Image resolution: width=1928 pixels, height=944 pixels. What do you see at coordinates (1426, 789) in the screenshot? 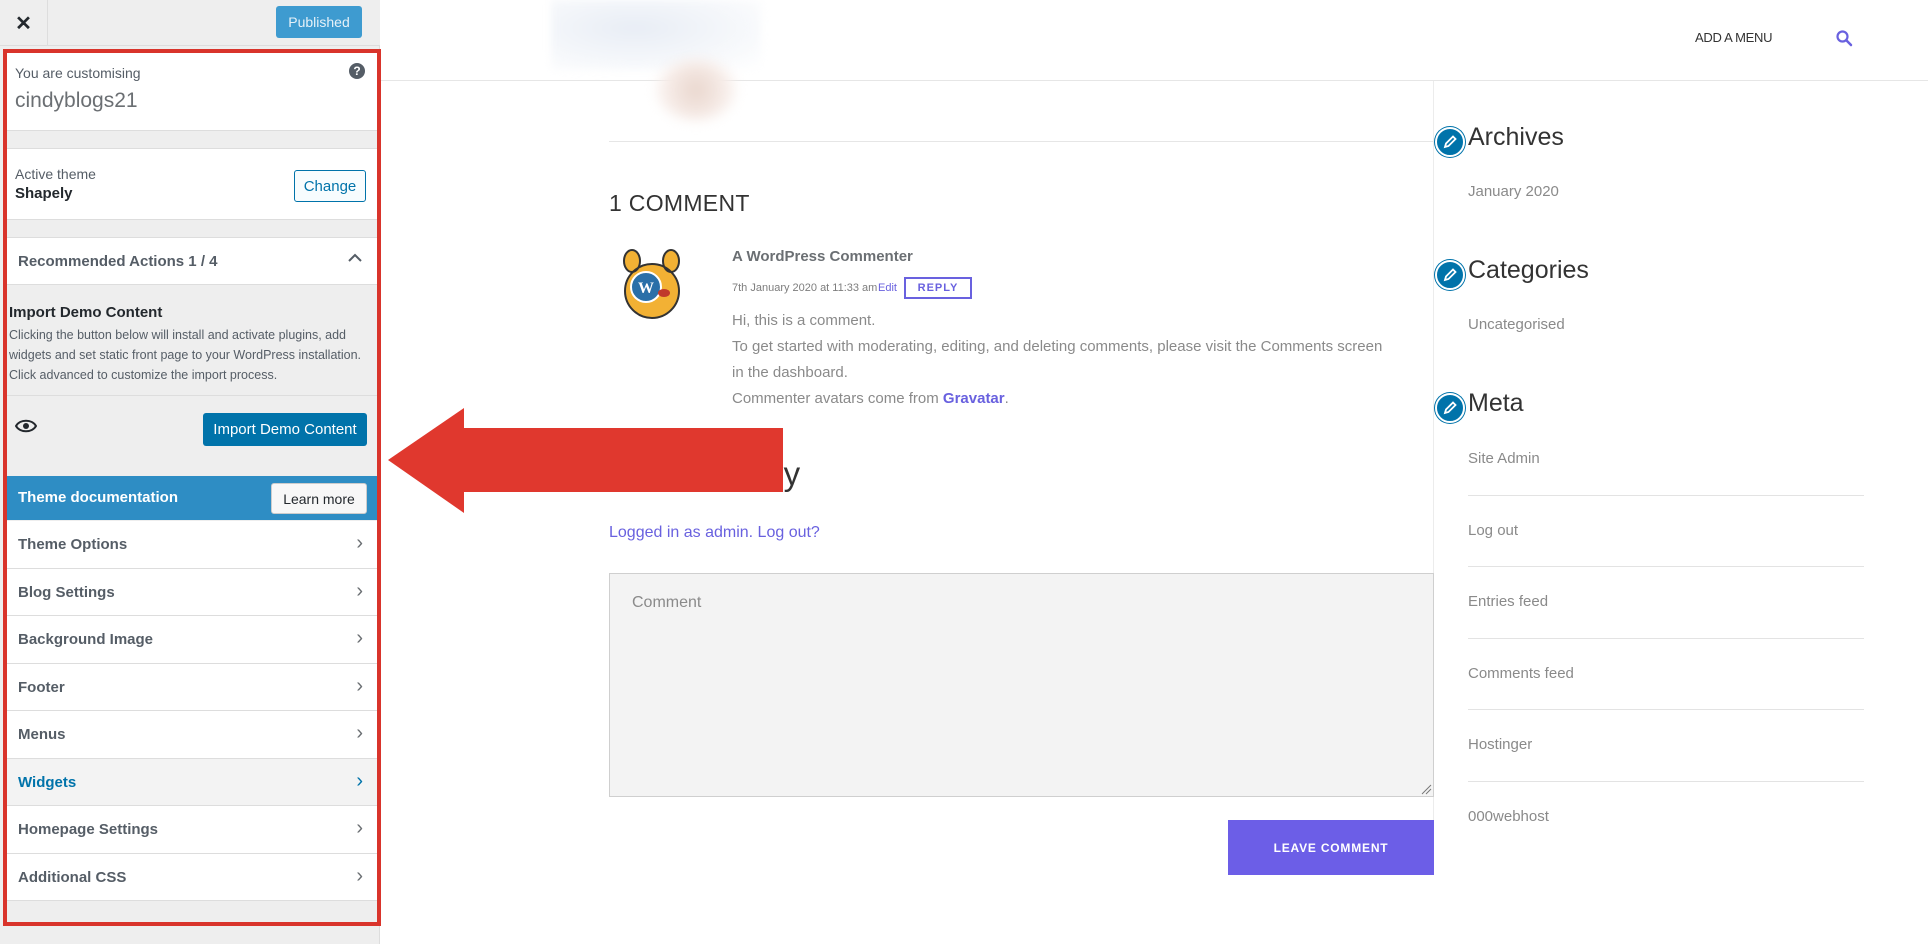
I see `resize-handle-icon` at bounding box center [1426, 789].